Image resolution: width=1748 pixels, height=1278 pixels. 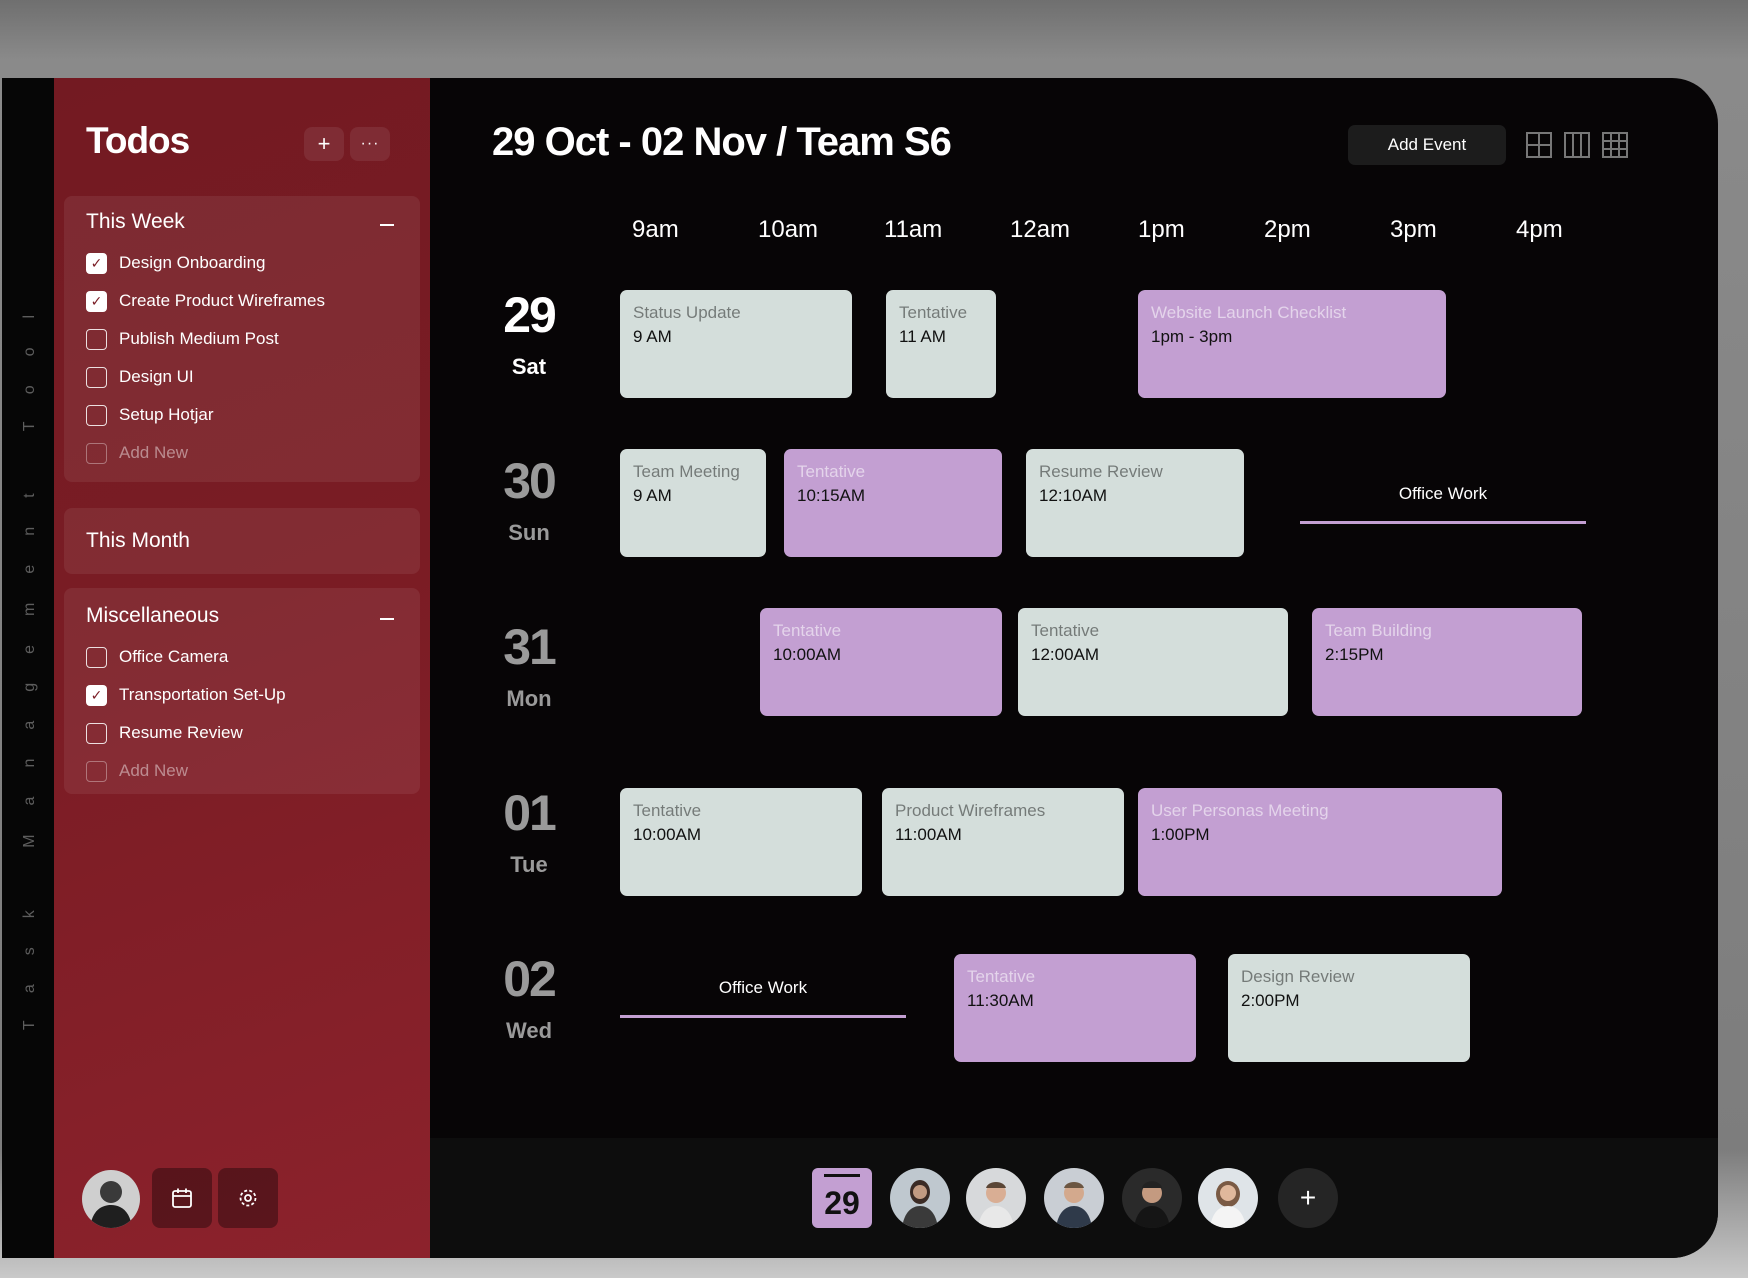 I want to click on sidebar-title: Todos, so click(x=138, y=140).